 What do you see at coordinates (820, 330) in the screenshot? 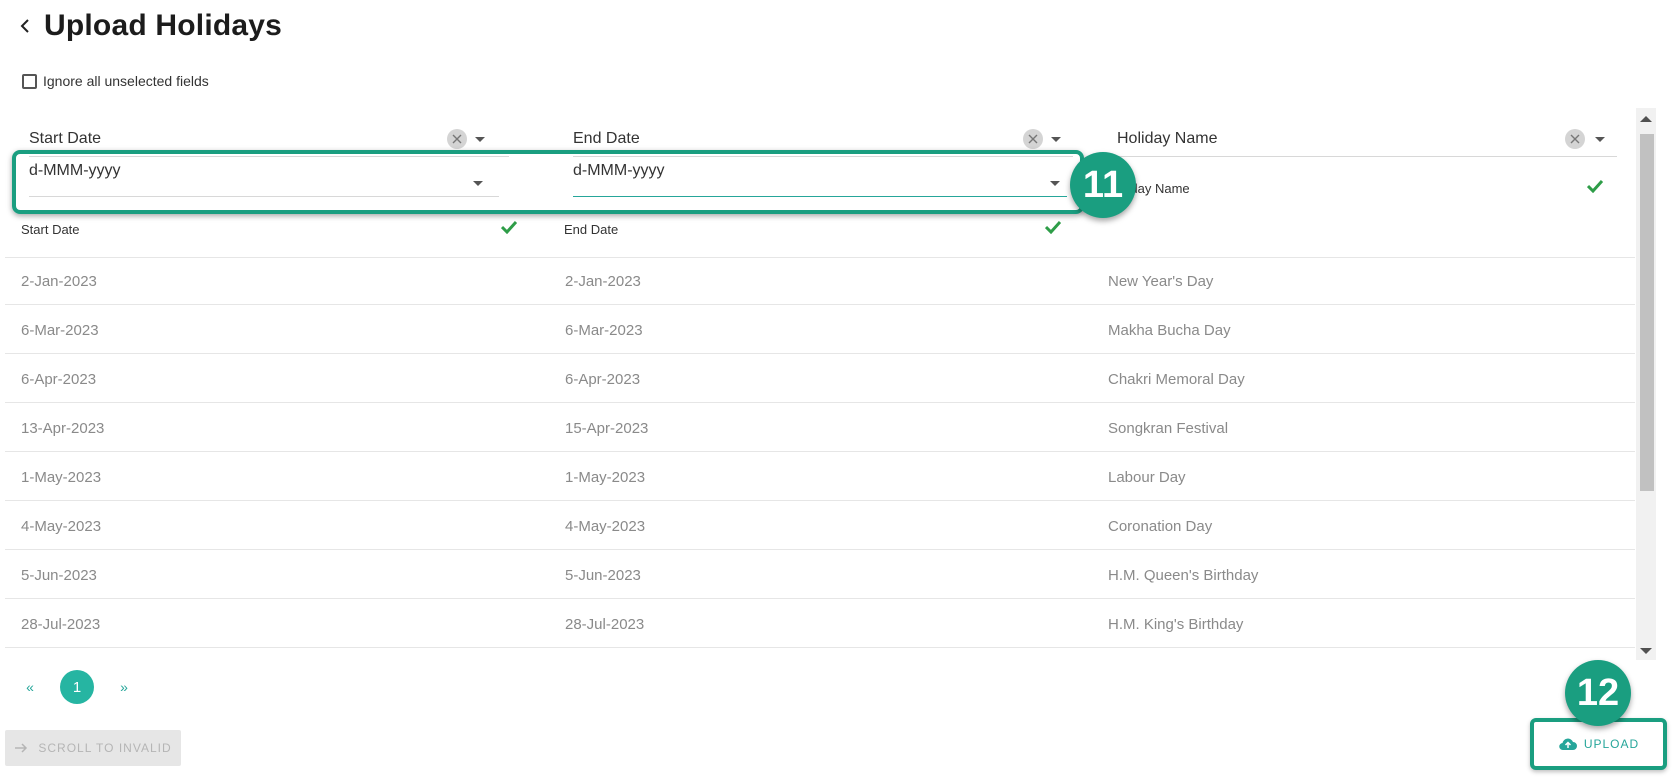
I see `table-row: 6-Mar-2023 6-Mar-2023 Makha Bucha Day` at bounding box center [820, 330].